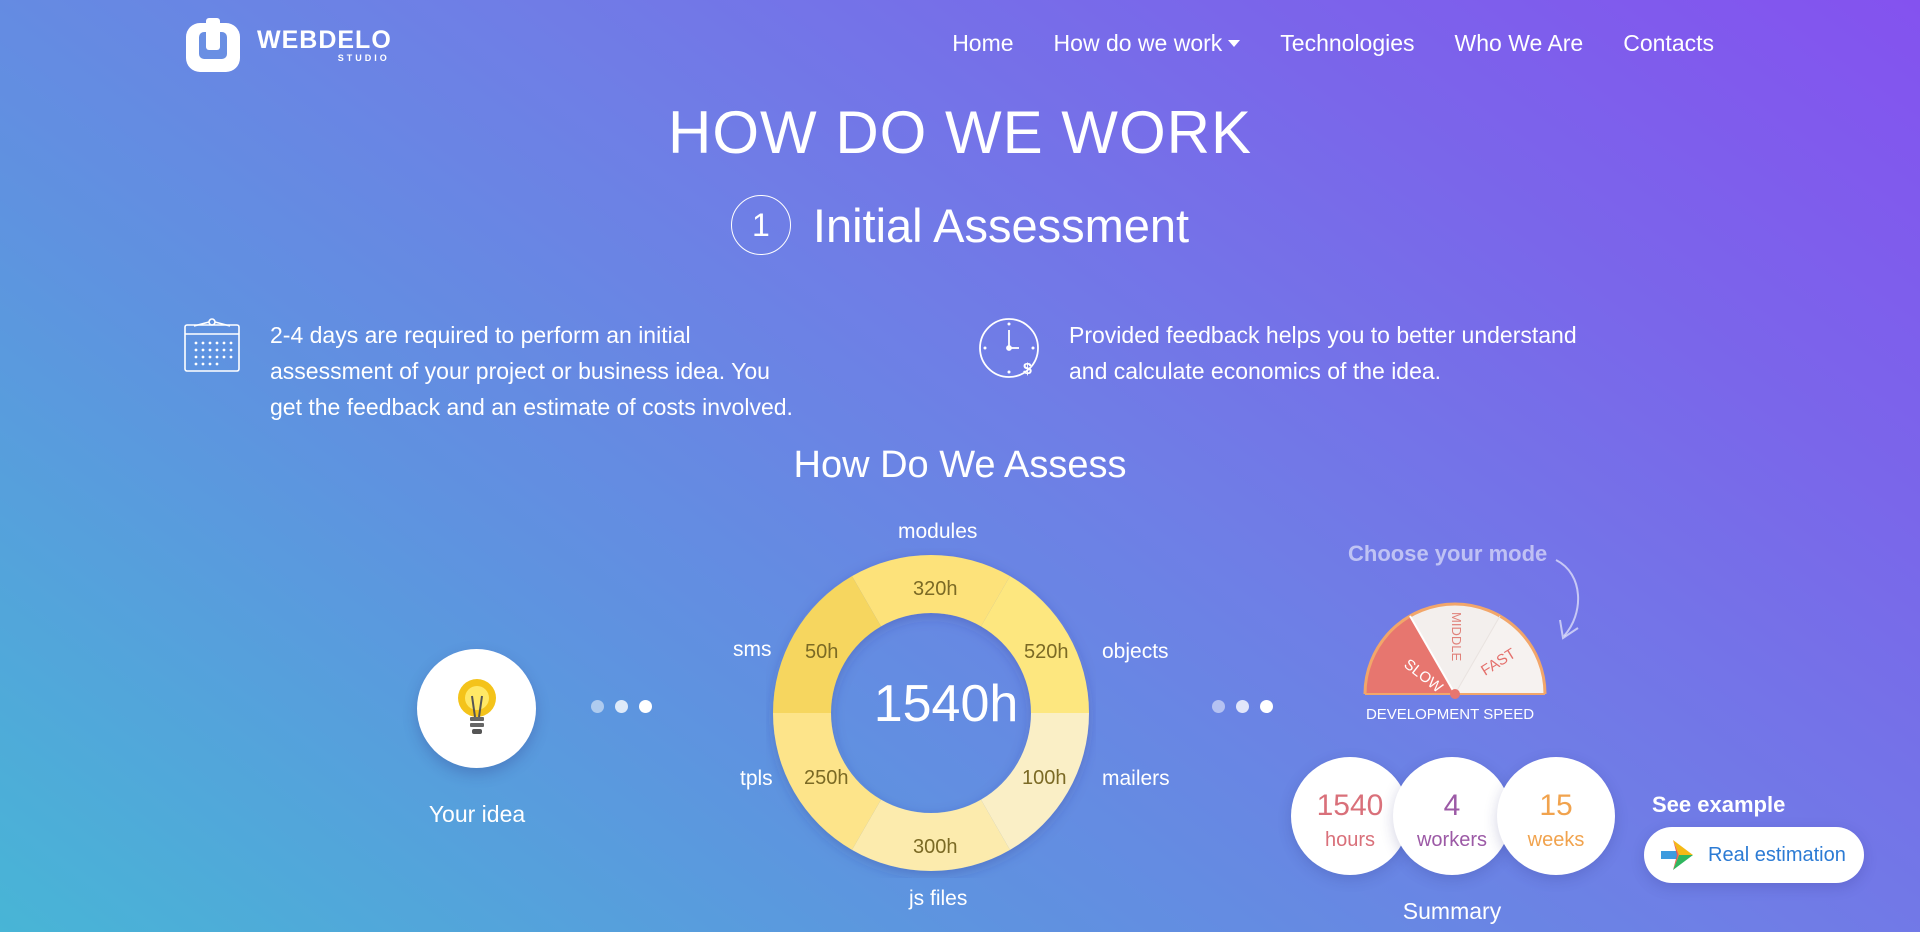 This screenshot has width=1920, height=932. What do you see at coordinates (938, 531) in the screenshot?
I see `donut-label-modules: modules` at bounding box center [938, 531].